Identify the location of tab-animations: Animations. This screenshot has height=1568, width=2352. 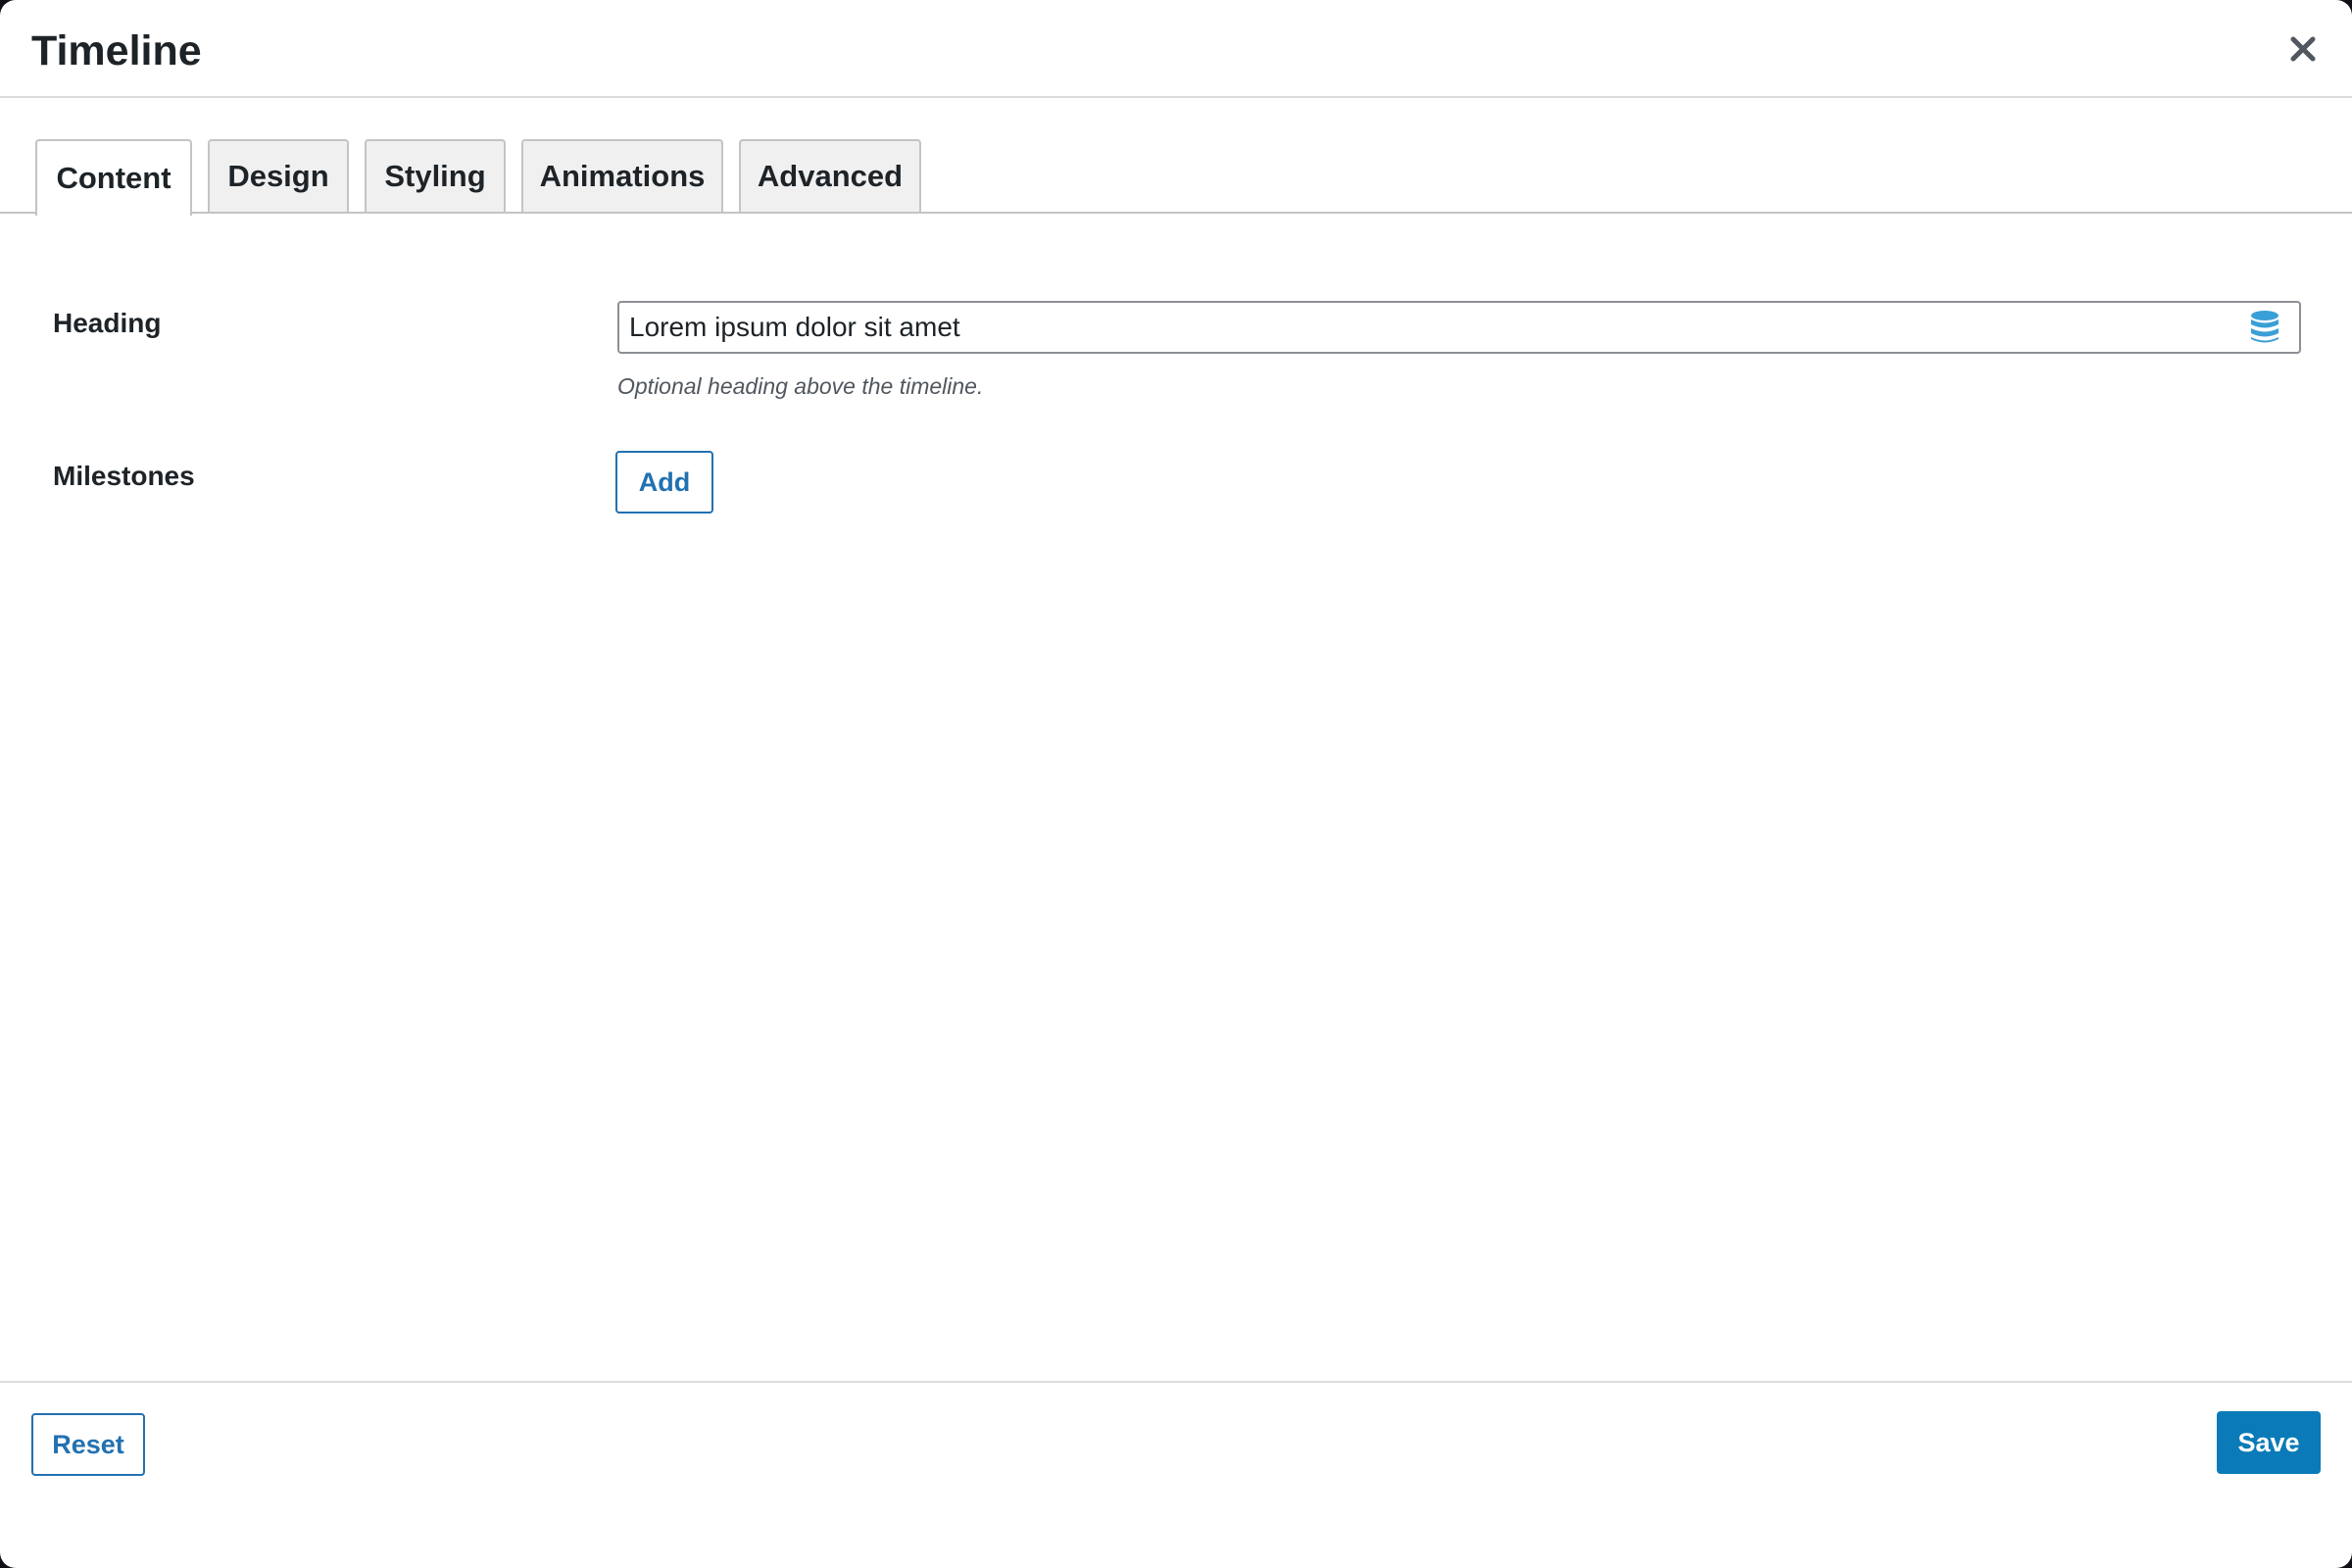
(622, 175).